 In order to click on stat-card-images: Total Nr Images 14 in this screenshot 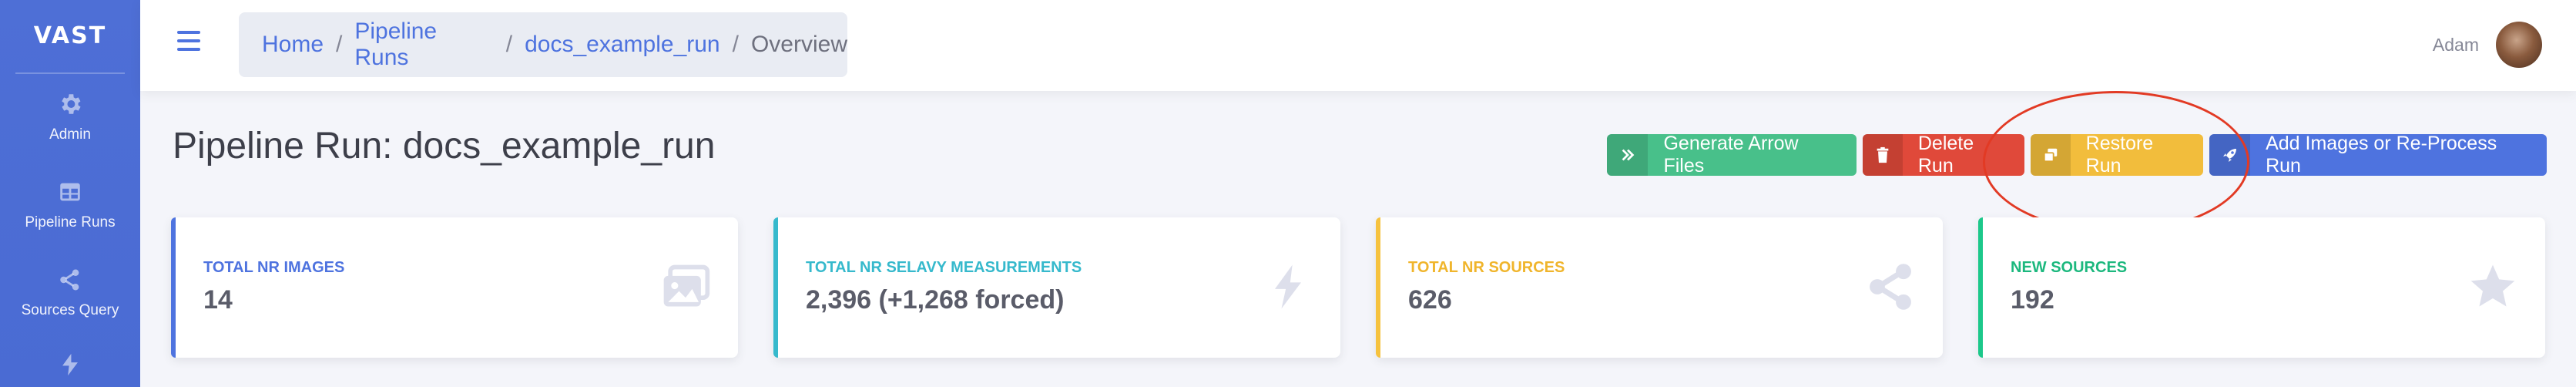, I will do `click(454, 287)`.